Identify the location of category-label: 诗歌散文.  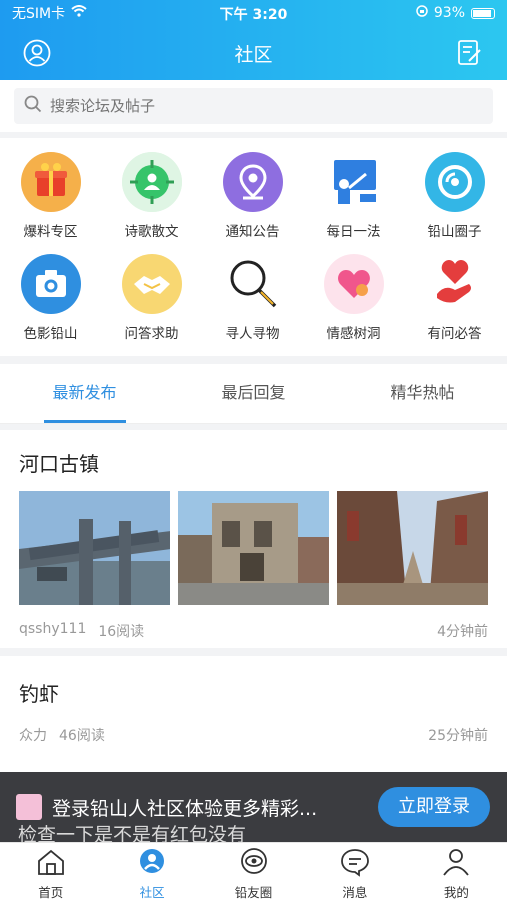
(151, 232).